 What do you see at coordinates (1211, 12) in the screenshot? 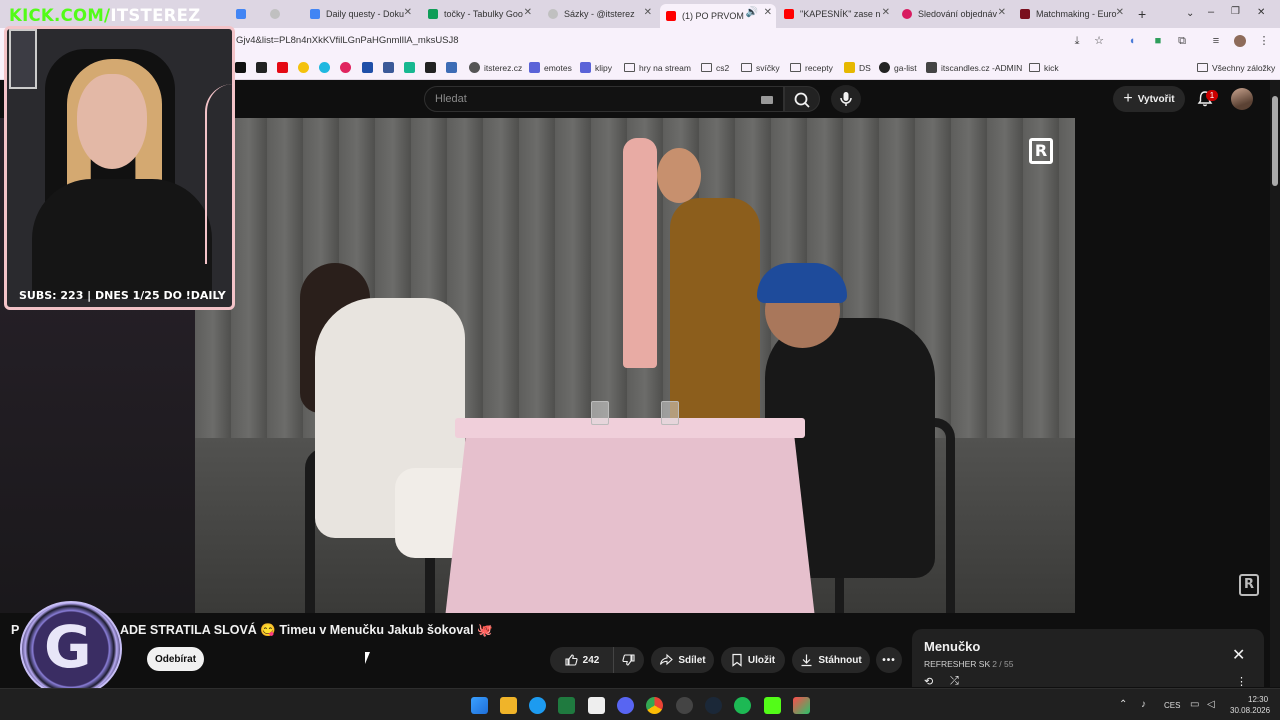
I see `minimize-button: –` at bounding box center [1211, 12].